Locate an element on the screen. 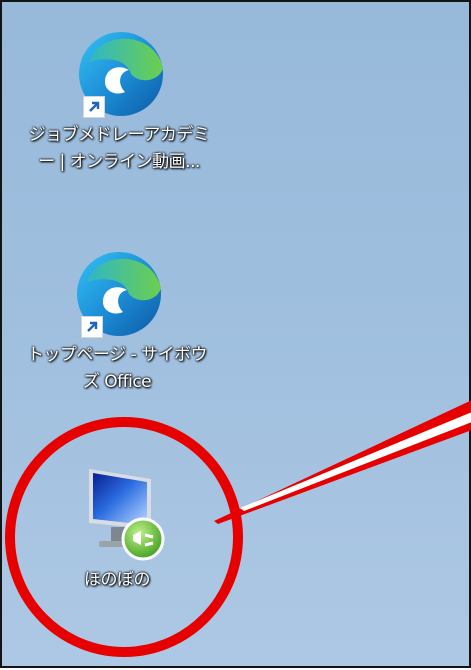  desktop-icon-cybozu: トップページ - サイボウ ズ Office is located at coordinates (117, 319).